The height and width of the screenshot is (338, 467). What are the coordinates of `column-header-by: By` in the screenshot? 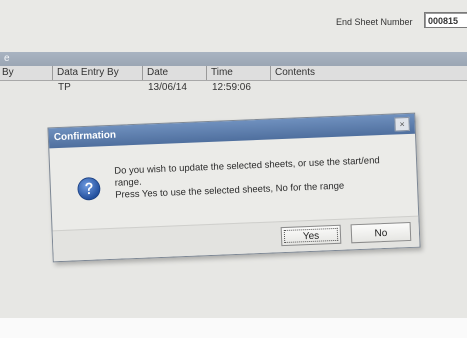 It's located at (26, 73).